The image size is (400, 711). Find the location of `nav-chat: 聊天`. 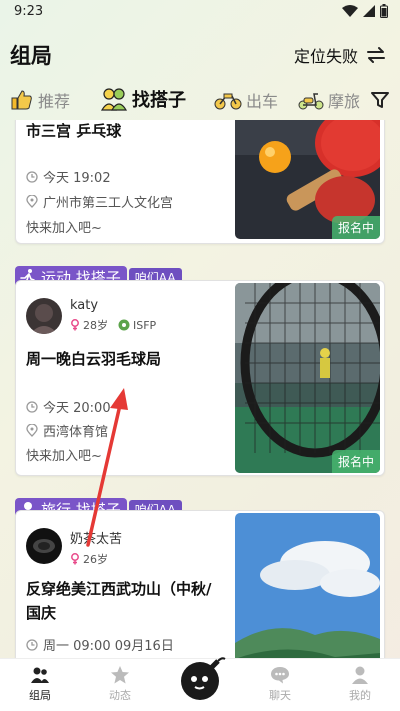

nav-chat: 聊天 is located at coordinates (280, 684).